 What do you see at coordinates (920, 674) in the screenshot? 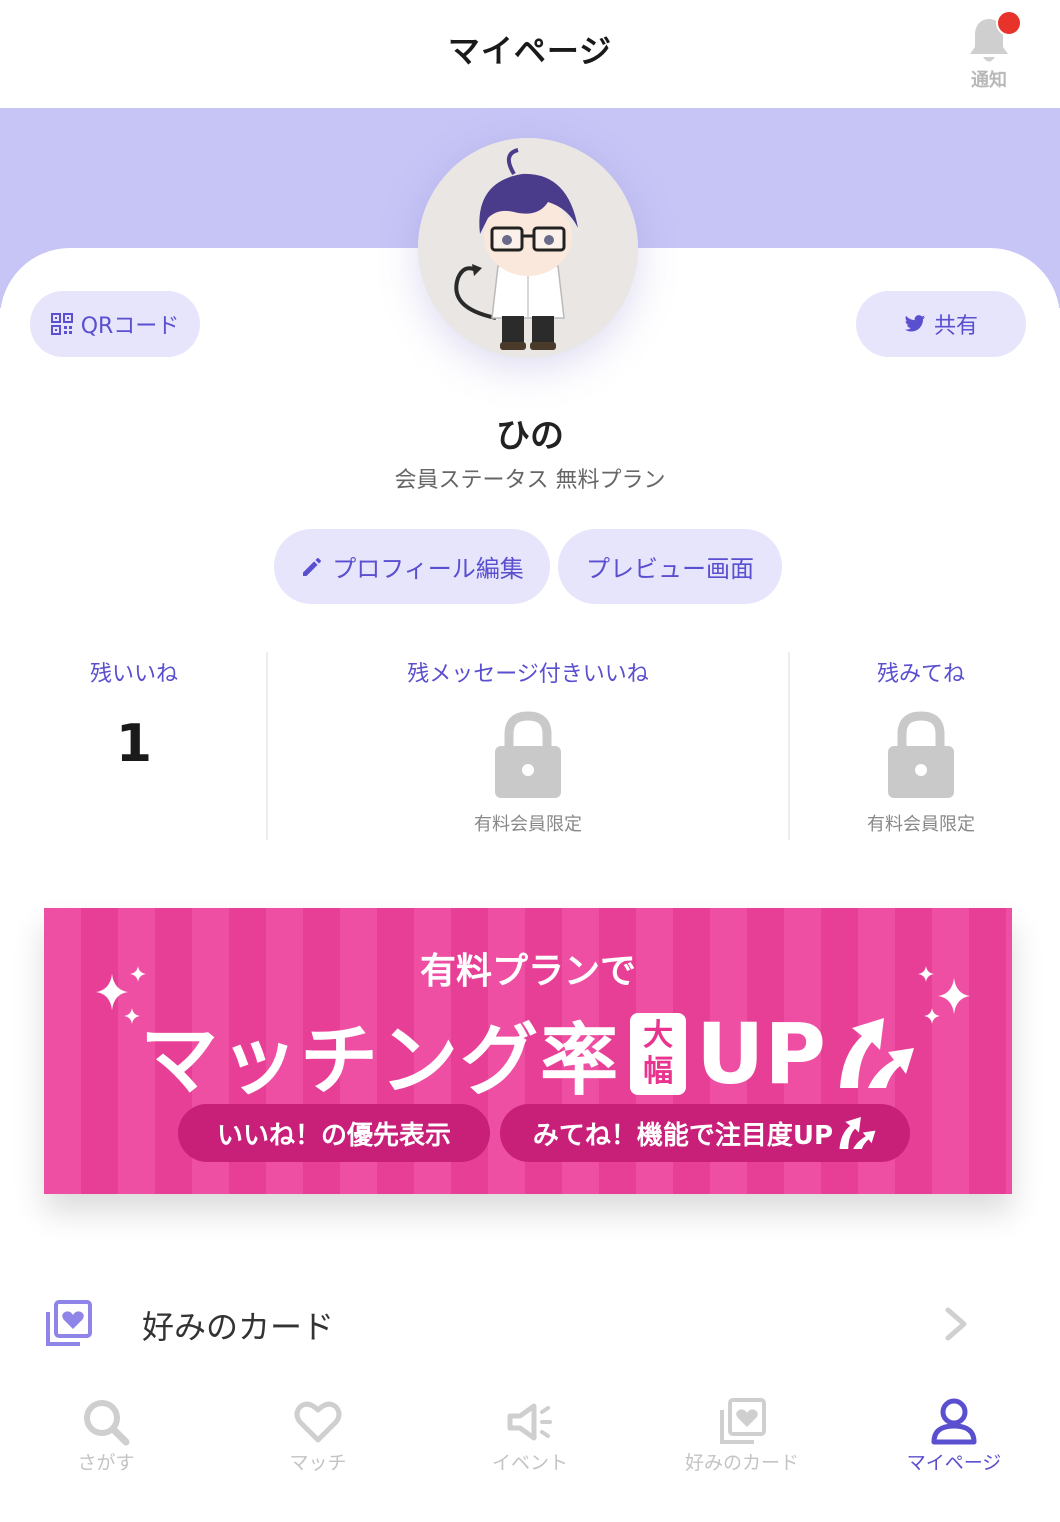
I see `stat-mitene-label: 残みてね` at bounding box center [920, 674].